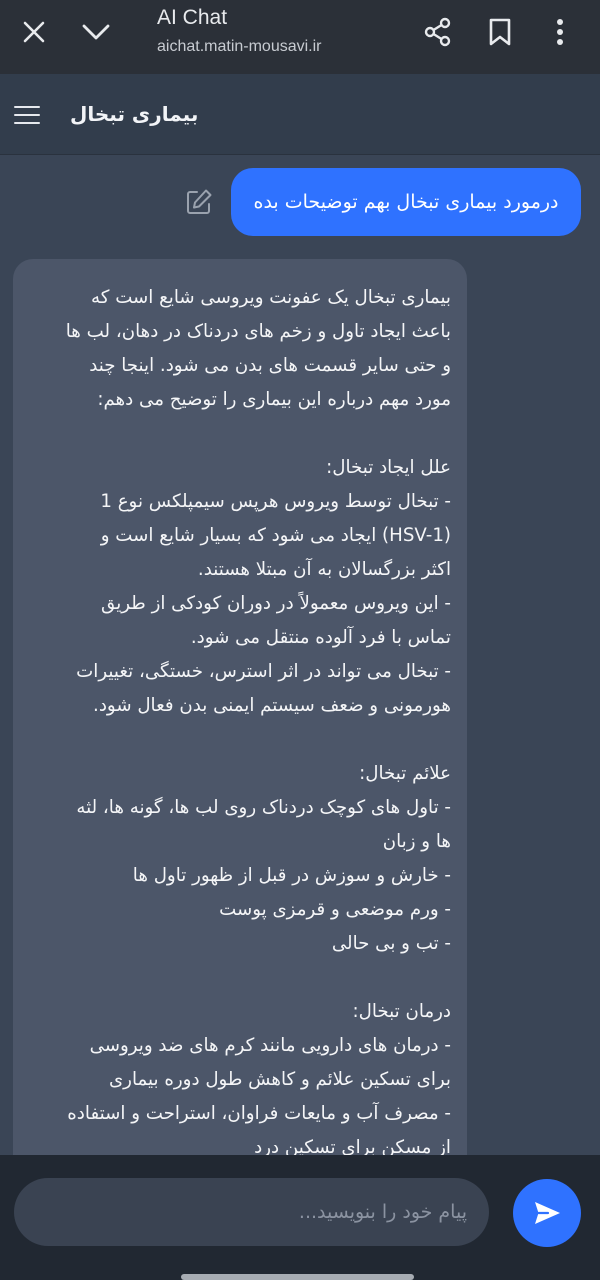 This screenshot has height=1280, width=600. I want to click on browser-url: aichat.matin-mousavi.ir, so click(239, 47).